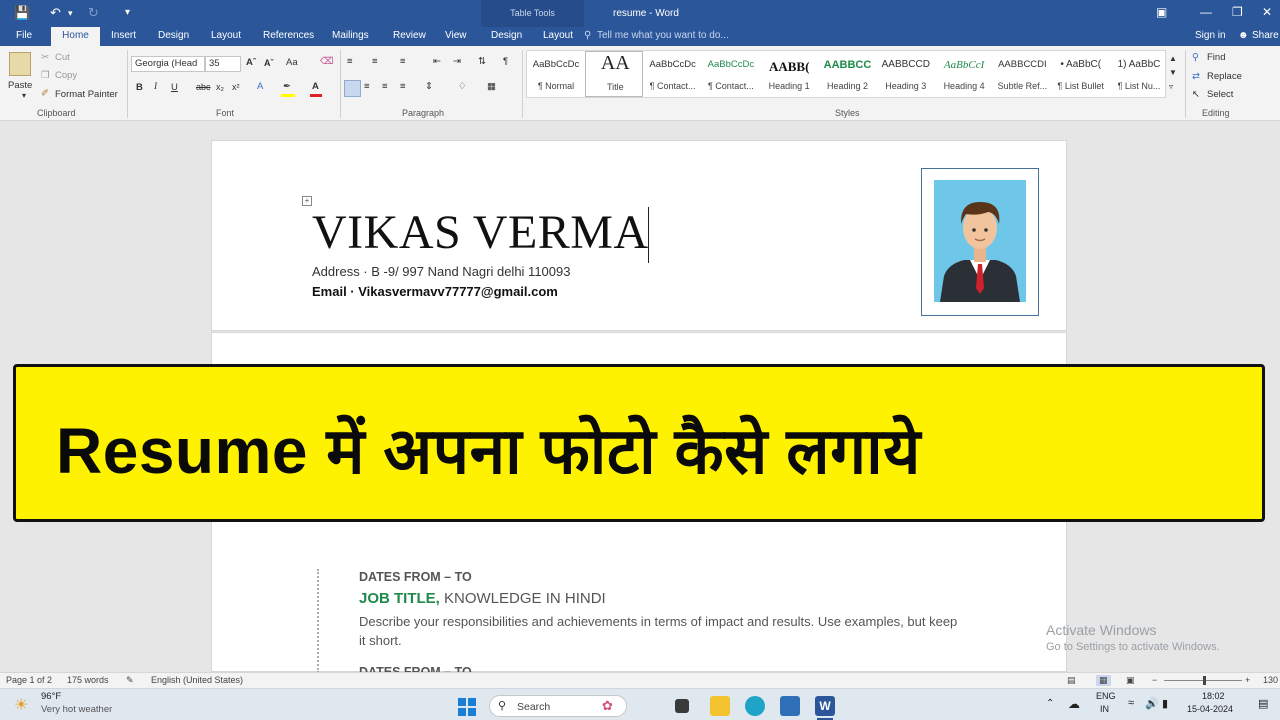  Describe the element at coordinates (251, 62) in the screenshot. I see `grow-font-icon: Aˆ` at that location.